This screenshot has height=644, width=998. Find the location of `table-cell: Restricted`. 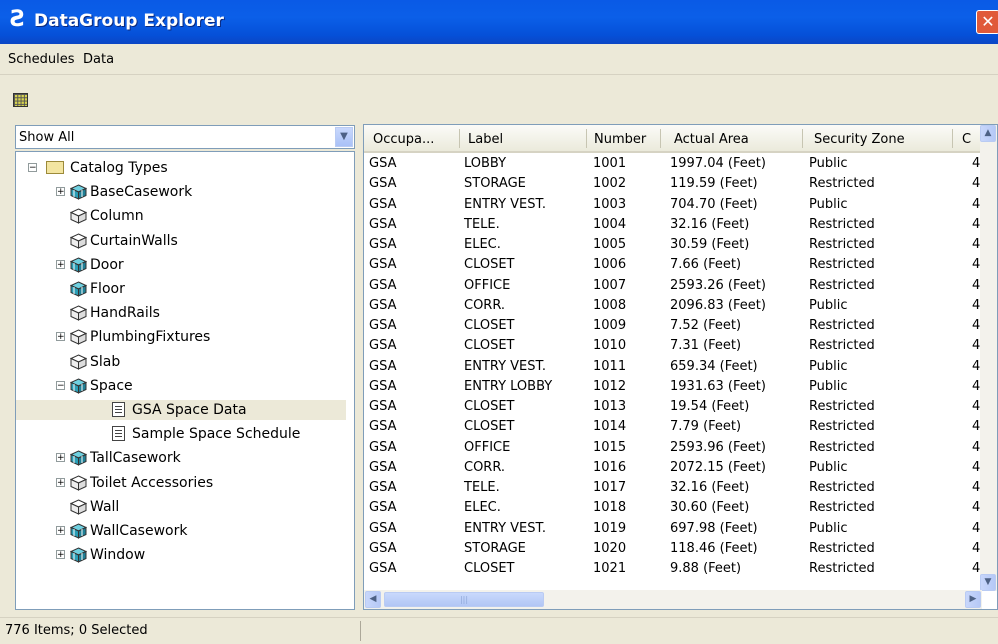

table-cell: Restricted is located at coordinates (842, 265).